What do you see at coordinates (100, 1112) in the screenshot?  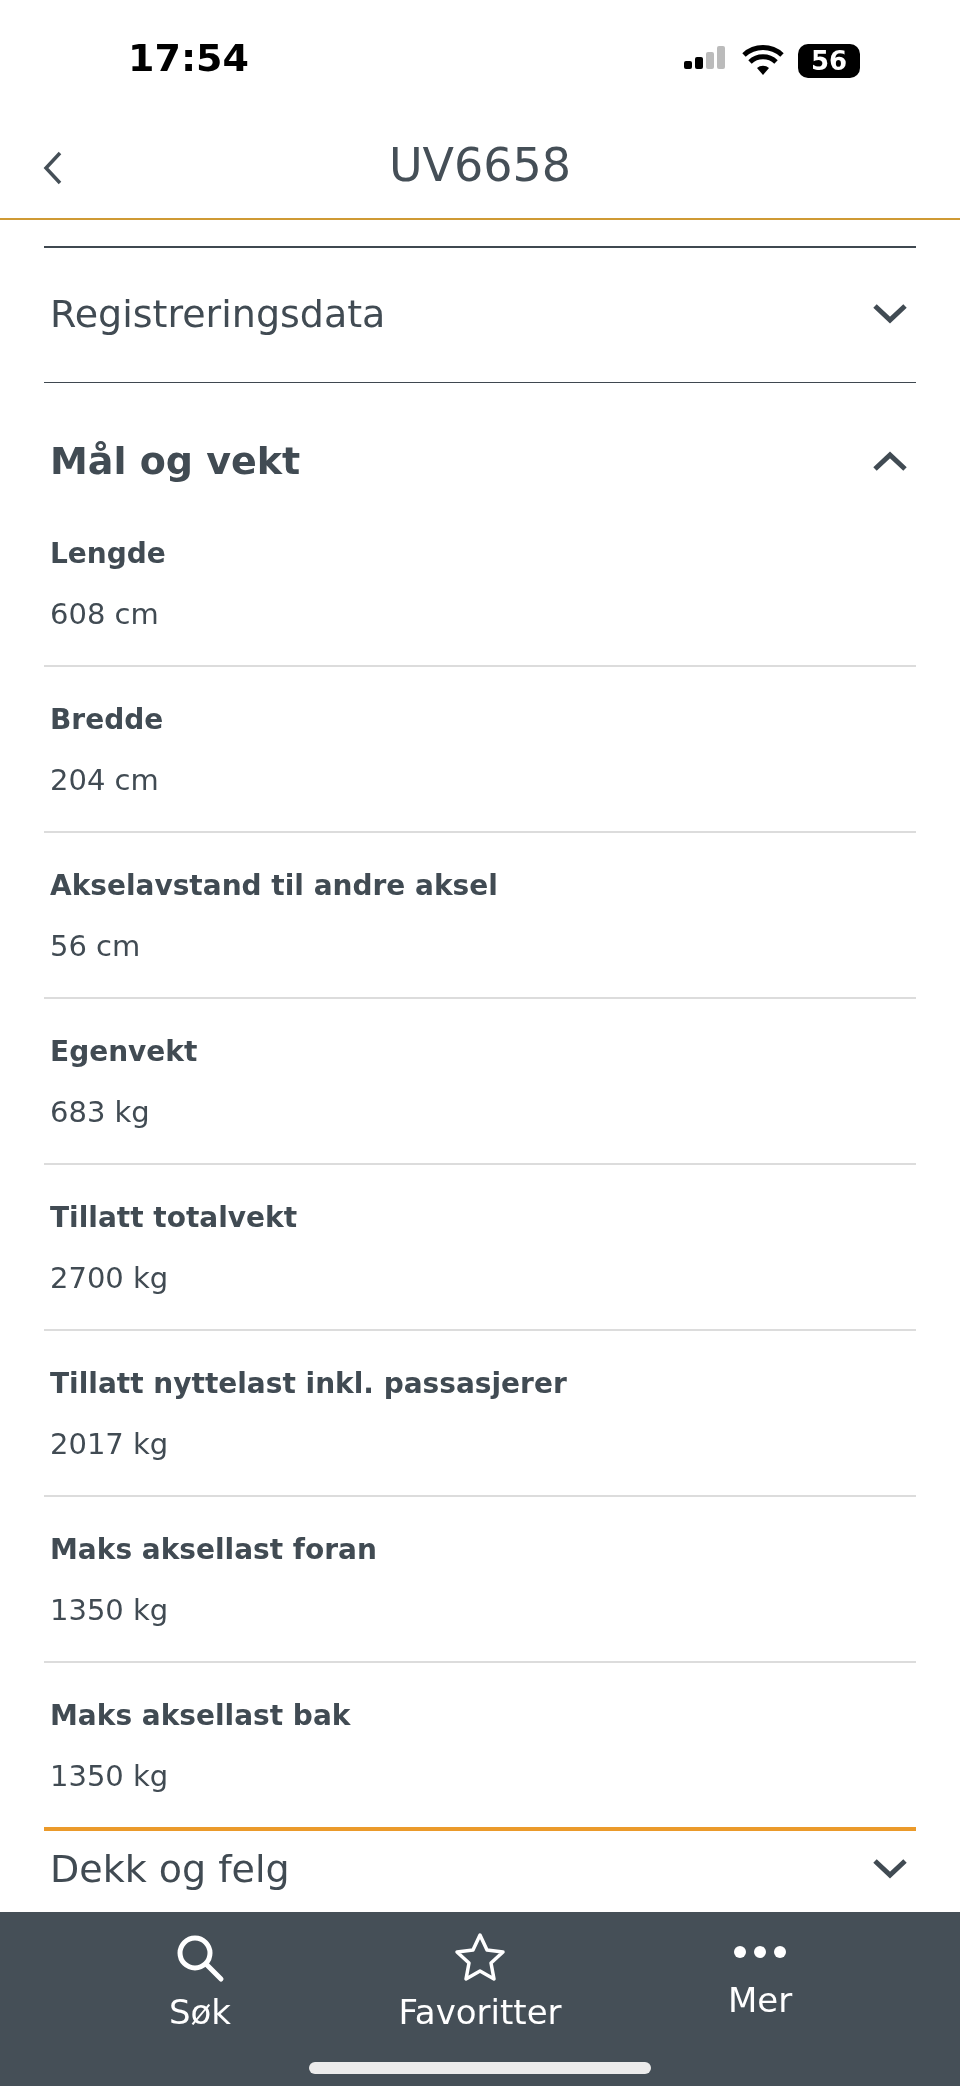 I see `field-value: 683 kg` at bounding box center [100, 1112].